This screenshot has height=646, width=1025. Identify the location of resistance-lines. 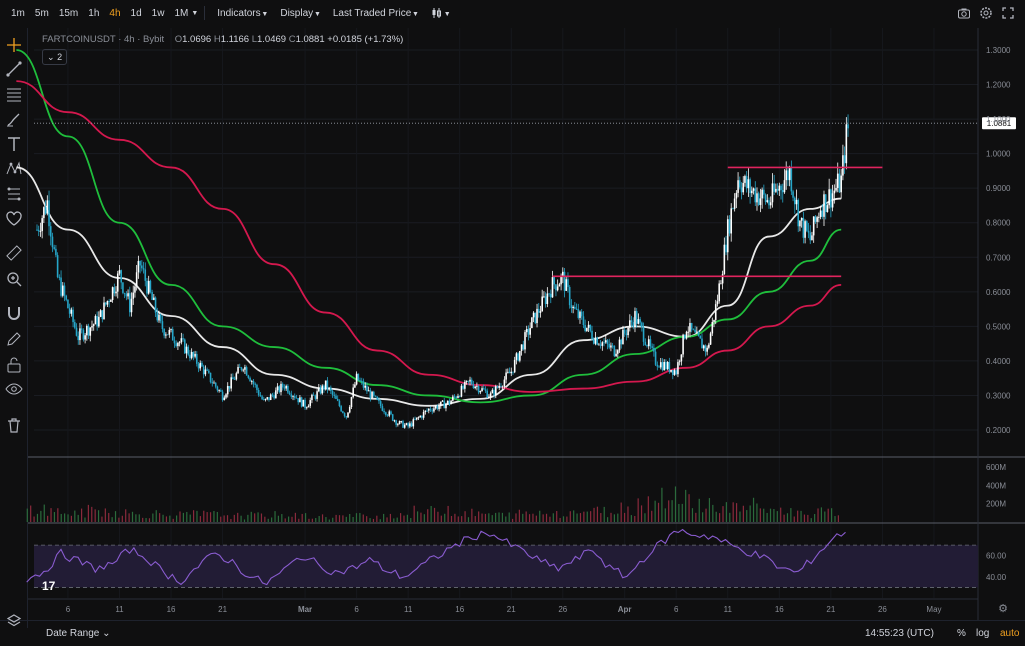
(717, 222).